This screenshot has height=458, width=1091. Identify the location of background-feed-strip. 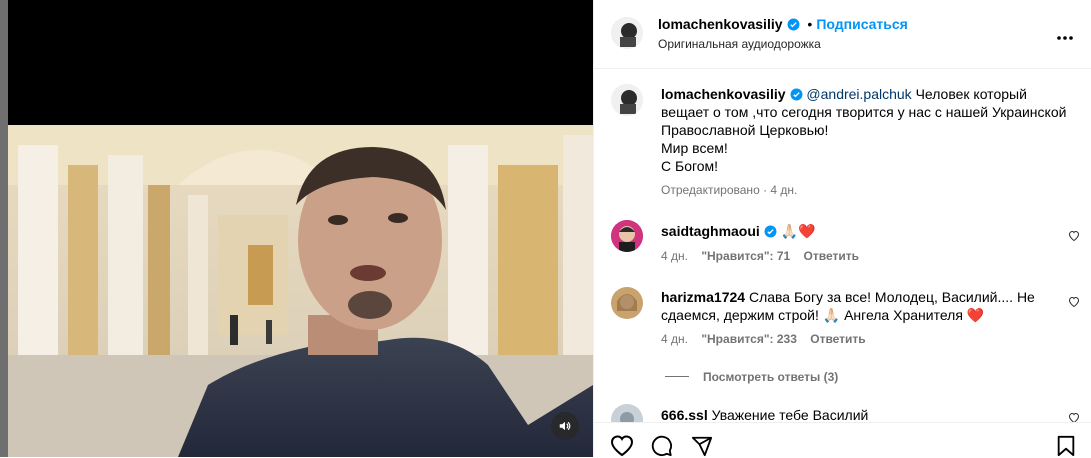
(4, 228).